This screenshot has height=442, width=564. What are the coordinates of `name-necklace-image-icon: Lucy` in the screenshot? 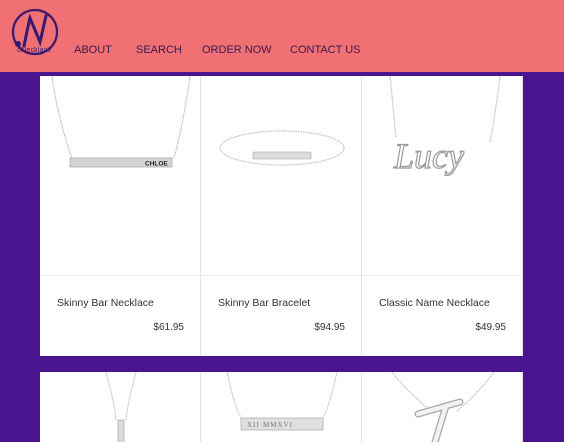 It's located at (445, 126).